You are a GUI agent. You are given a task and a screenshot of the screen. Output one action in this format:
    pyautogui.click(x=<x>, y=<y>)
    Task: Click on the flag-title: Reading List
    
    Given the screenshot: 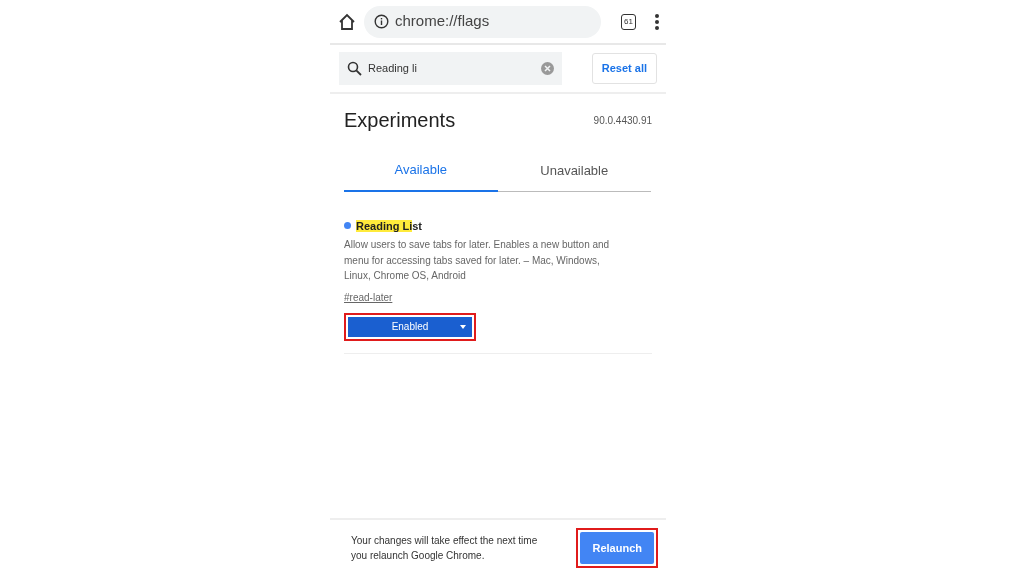 What is the action you would take?
    pyautogui.click(x=389, y=226)
    